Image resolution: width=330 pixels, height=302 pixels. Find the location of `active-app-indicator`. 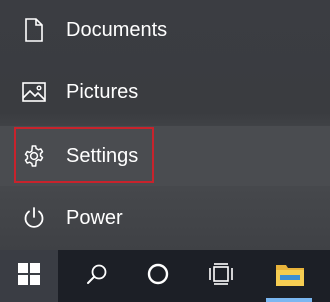

active-app-indicator is located at coordinates (289, 300).